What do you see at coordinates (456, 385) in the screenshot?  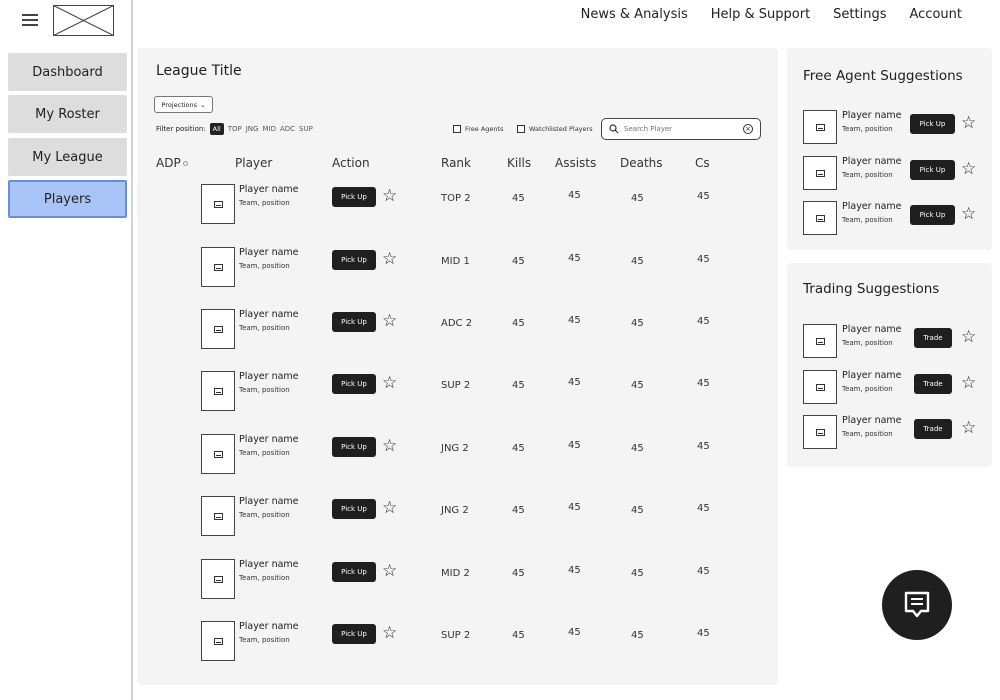 I see `rank-cell: SUP 2` at bounding box center [456, 385].